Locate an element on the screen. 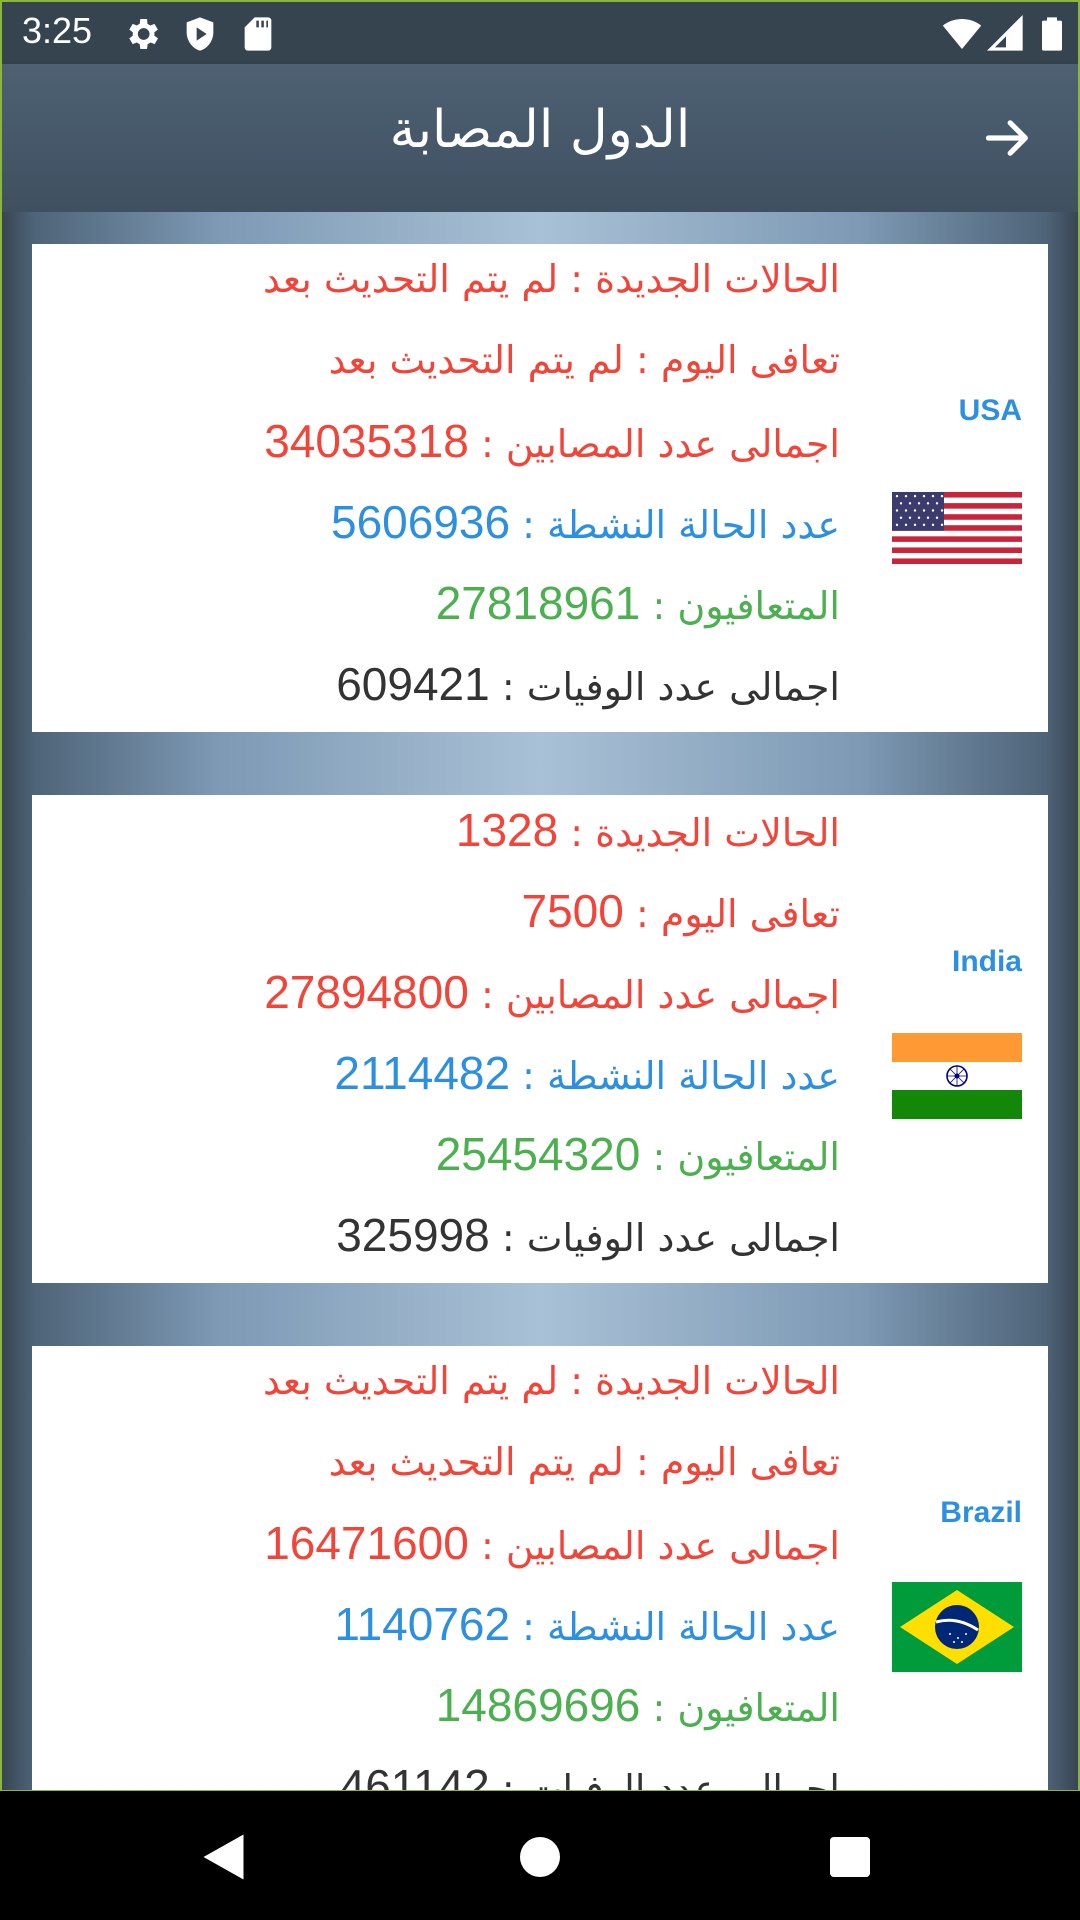 This screenshot has height=1920, width=1080. new-cases-value: 1328 is located at coordinates (507, 830).